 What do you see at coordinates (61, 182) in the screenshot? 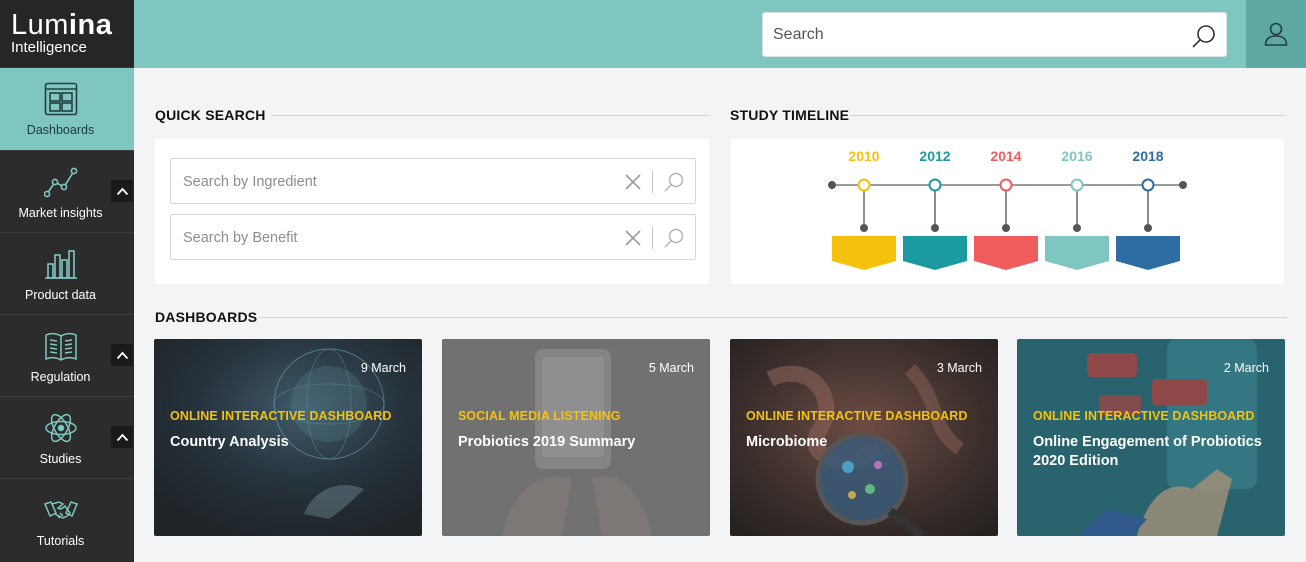
I see `line-chart-icon` at bounding box center [61, 182].